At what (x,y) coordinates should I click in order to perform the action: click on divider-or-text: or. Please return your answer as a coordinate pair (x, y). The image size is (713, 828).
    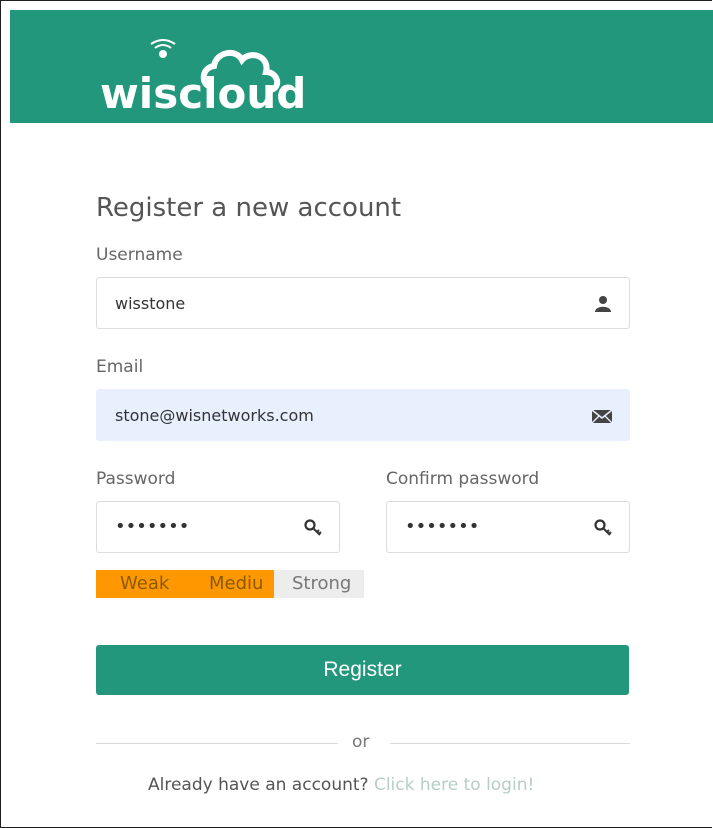
    Looking at the image, I should click on (361, 742).